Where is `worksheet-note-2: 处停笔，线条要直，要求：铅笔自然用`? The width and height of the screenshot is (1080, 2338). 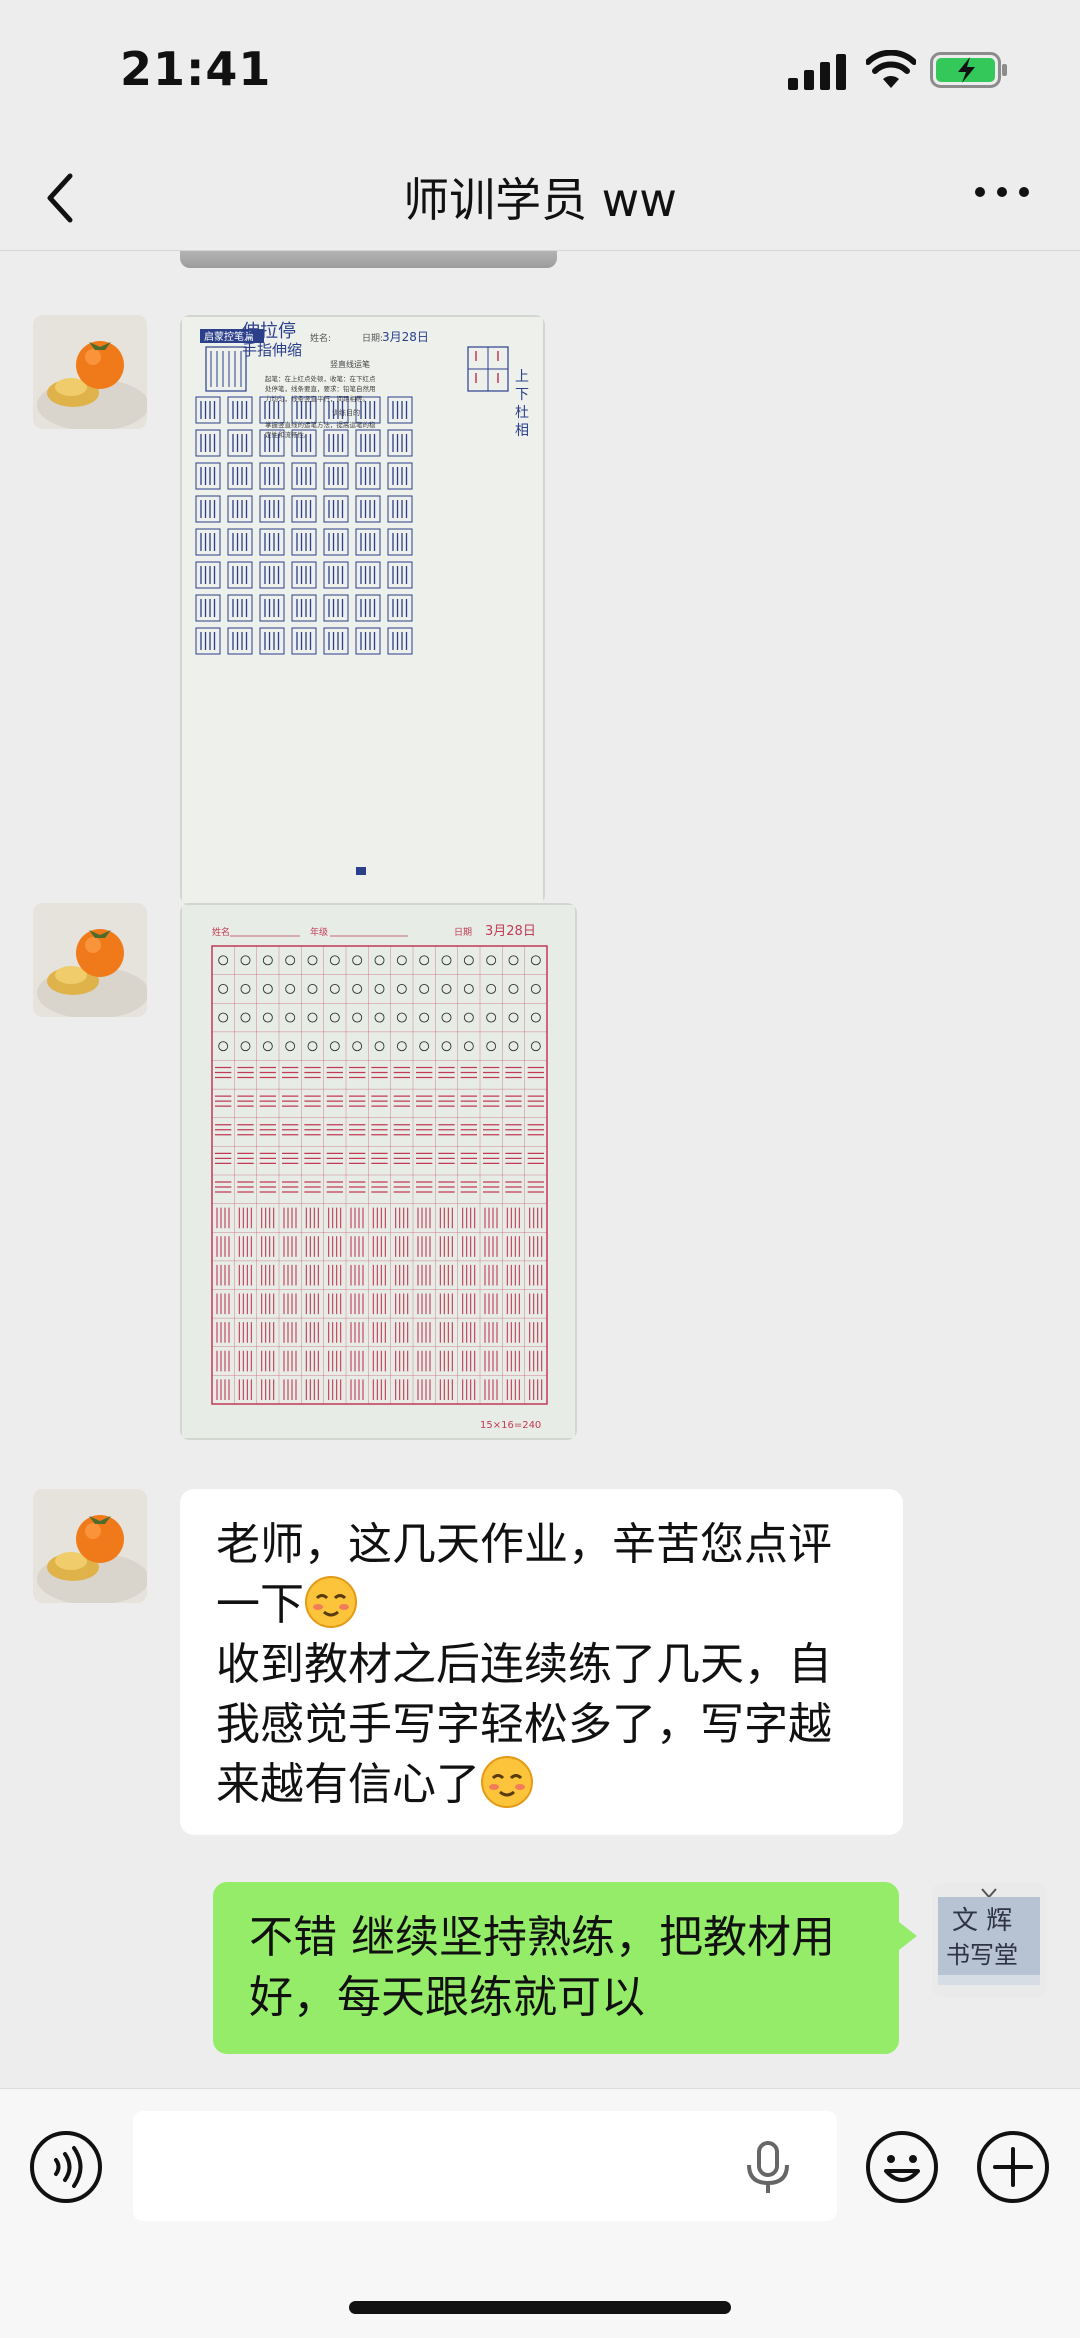
worksheet-note-2: 处停笔，线条要直，要求：铅笔自然用 is located at coordinates (320, 388).